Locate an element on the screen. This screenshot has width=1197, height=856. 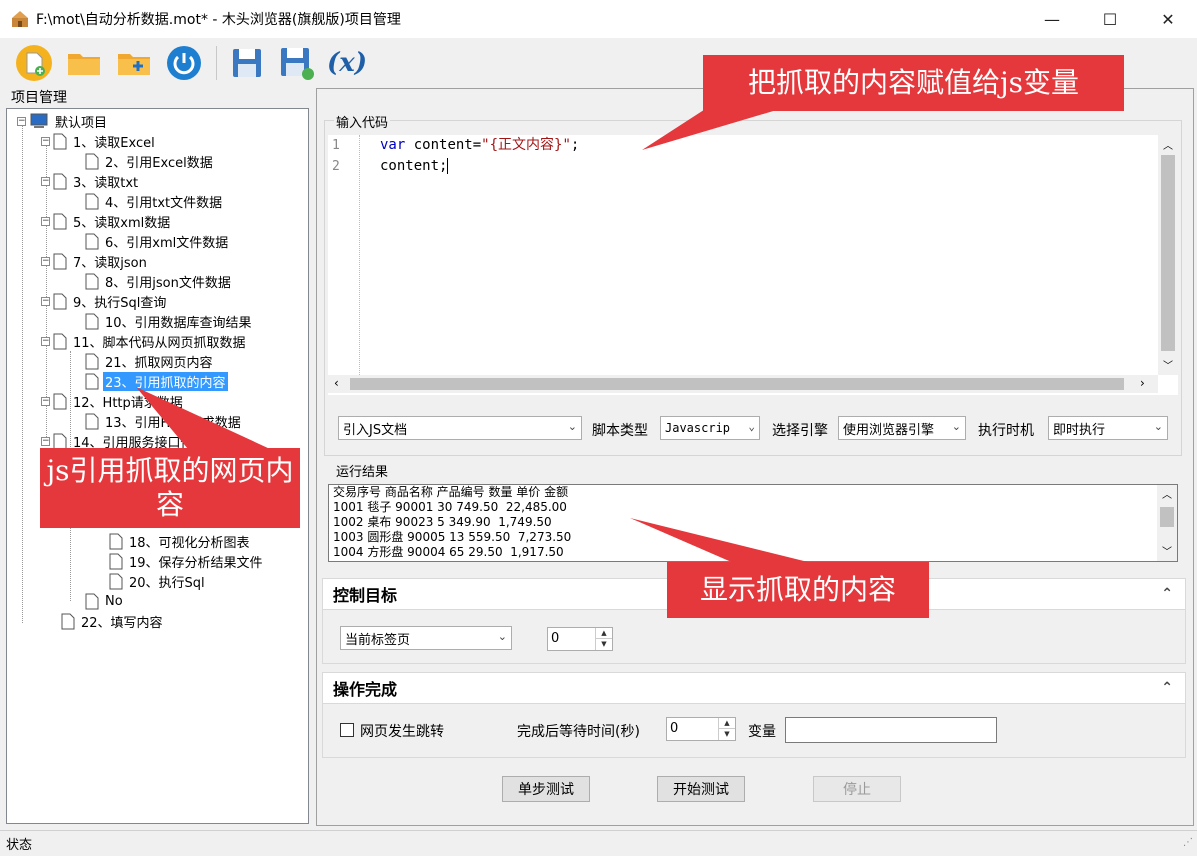
tree-item: 20、执行Sql is located at coordinates (158, 581).